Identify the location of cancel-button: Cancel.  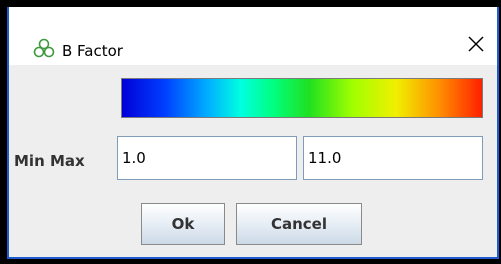
(299, 224).